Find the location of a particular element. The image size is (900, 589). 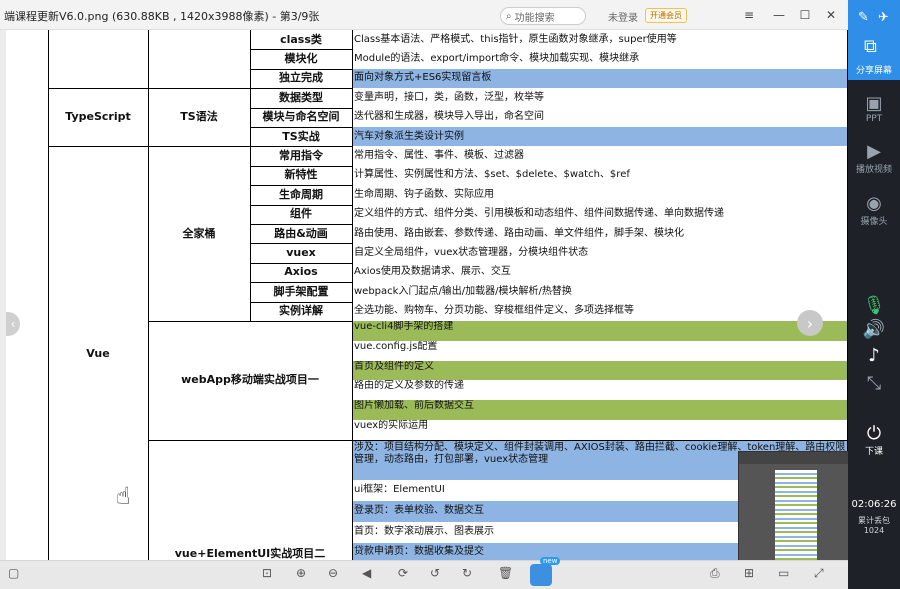

preview-titlebar is located at coordinates (793, 458).